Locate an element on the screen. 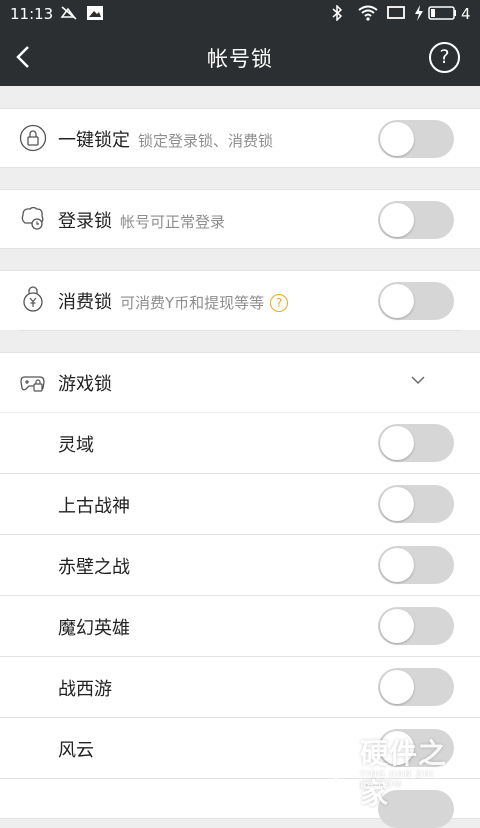  charging-icon is located at coordinates (419, 15).